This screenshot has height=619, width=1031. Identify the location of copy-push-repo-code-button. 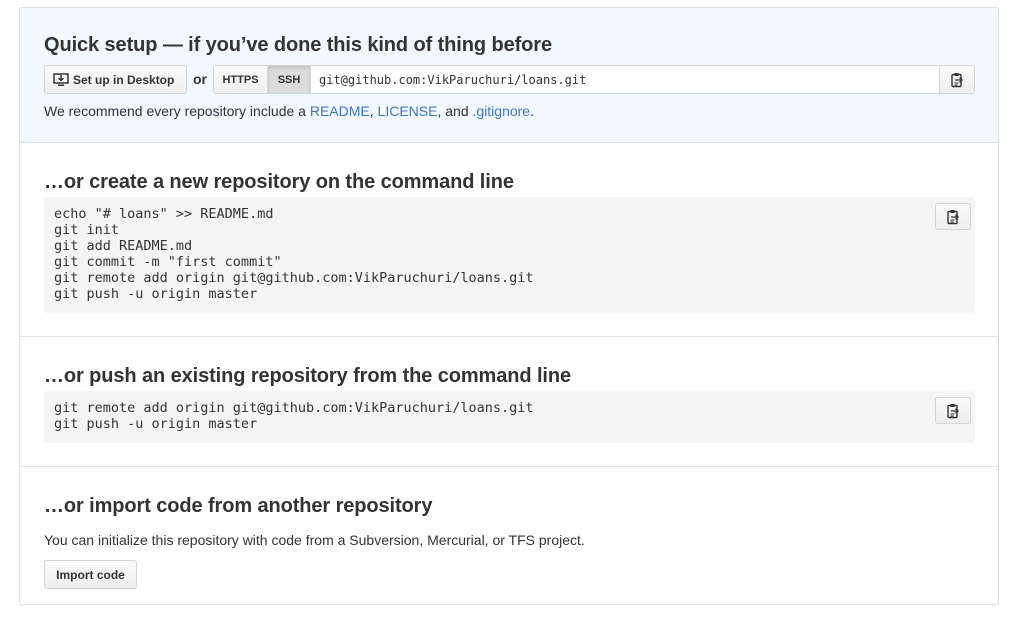
(953, 410).